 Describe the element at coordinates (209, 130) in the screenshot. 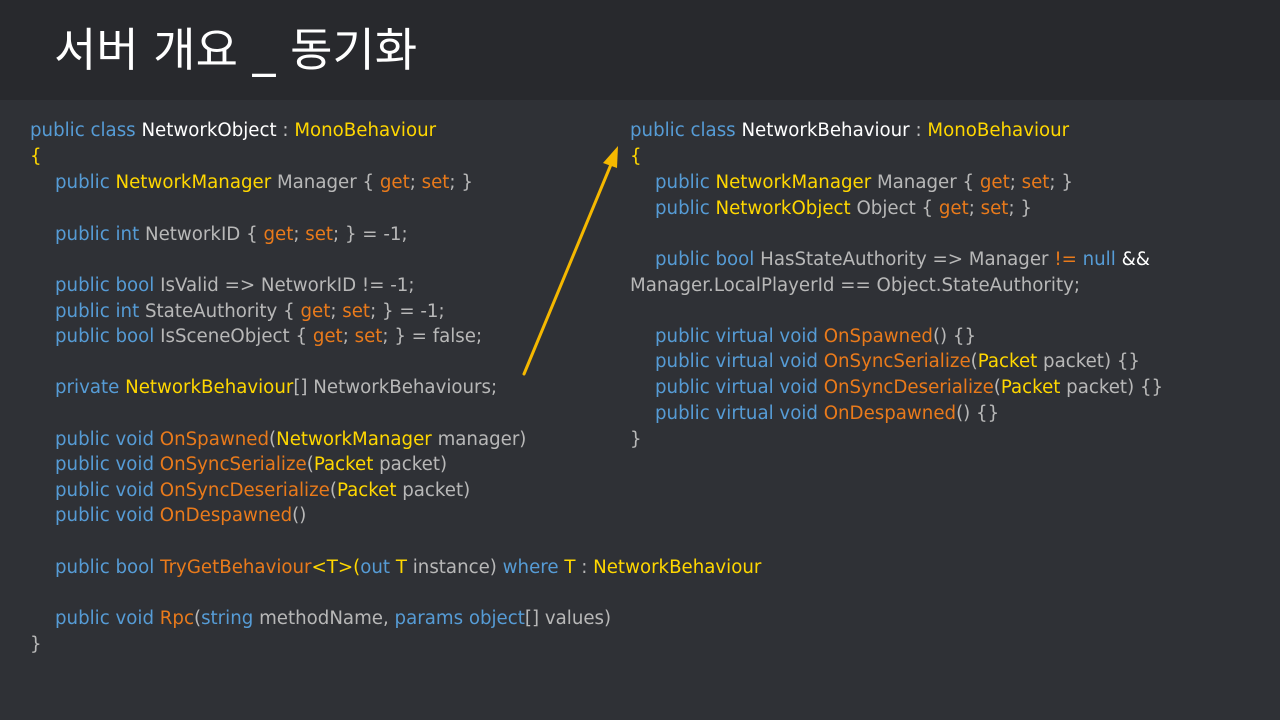

I see `class-name: NetworkObject` at that location.